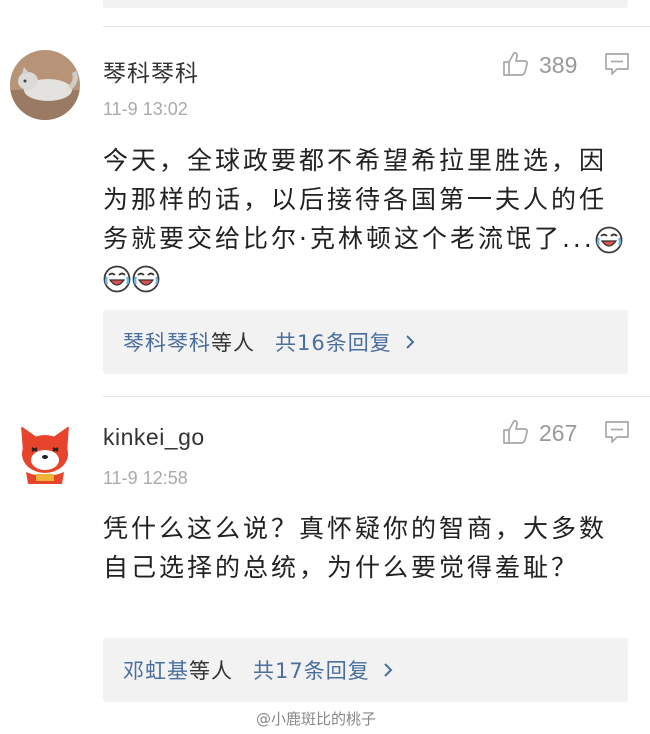  Describe the element at coordinates (145, 109) in the screenshot. I see `timestamp: 11-9 13:02` at that location.